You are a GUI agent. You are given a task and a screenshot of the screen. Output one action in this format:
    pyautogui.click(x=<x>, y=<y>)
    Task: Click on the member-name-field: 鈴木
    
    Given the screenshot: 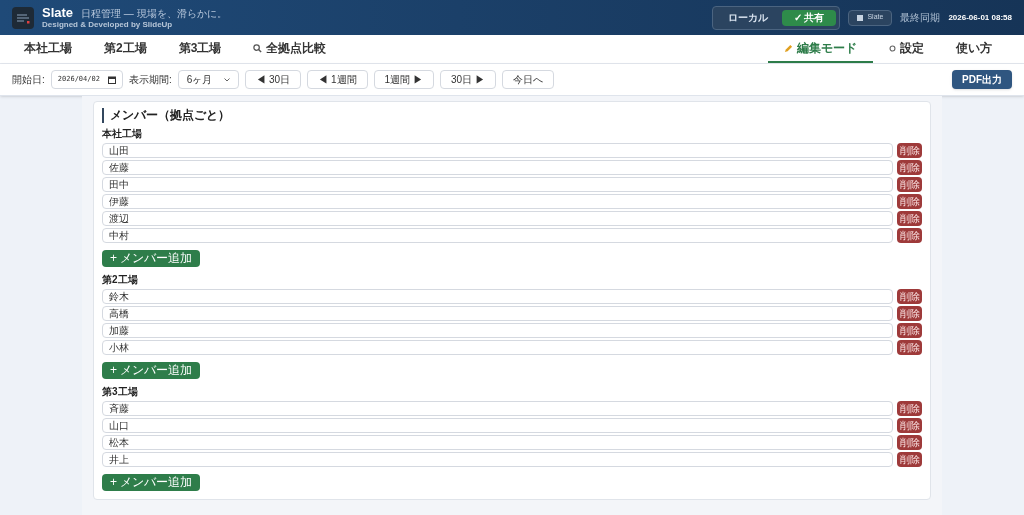 What is the action you would take?
    pyautogui.click(x=497, y=296)
    